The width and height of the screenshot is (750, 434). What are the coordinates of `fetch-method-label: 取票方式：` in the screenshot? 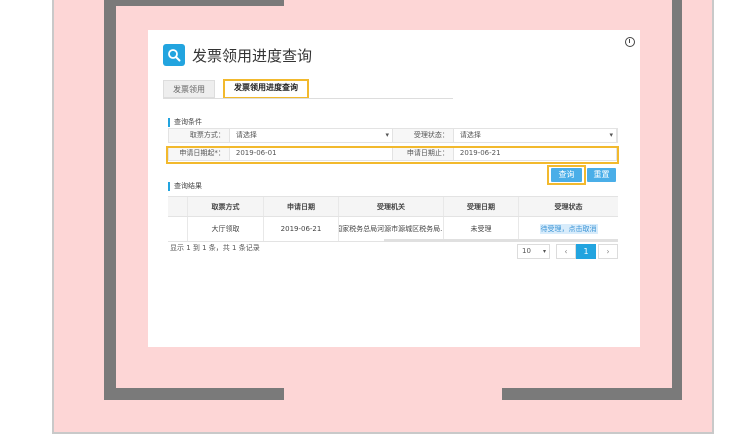 It's located at (199, 135).